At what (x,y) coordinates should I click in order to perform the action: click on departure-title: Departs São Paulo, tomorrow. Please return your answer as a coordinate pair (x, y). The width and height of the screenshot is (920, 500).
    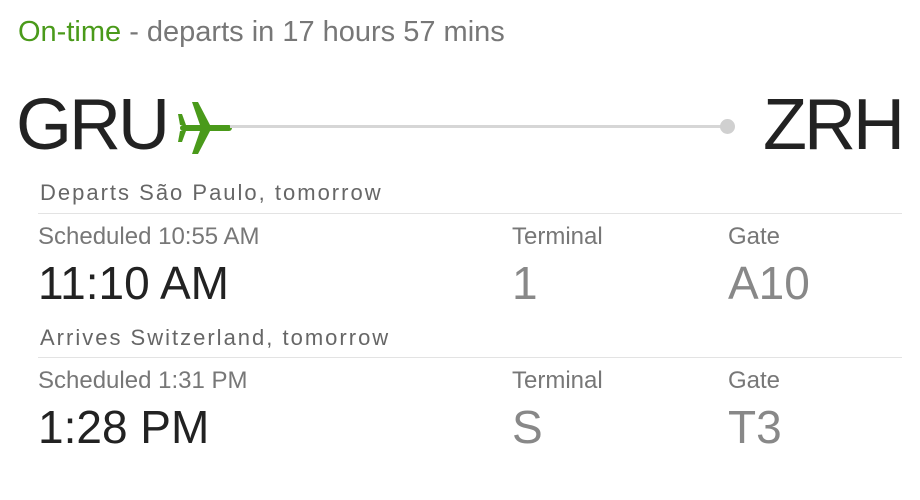
    Looking at the image, I should click on (211, 192).